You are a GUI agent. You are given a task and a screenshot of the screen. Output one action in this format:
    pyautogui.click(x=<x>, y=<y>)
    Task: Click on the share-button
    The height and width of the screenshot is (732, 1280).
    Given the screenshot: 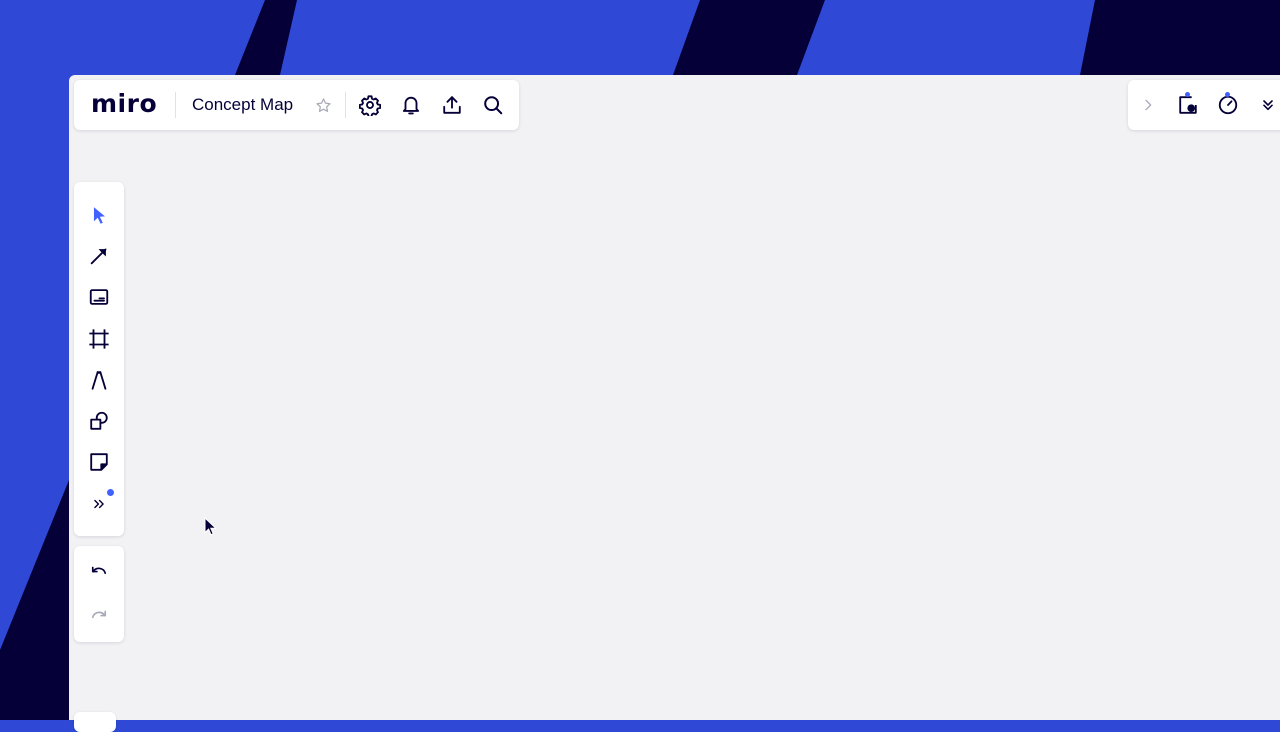 What is the action you would take?
    pyautogui.click(x=451, y=105)
    